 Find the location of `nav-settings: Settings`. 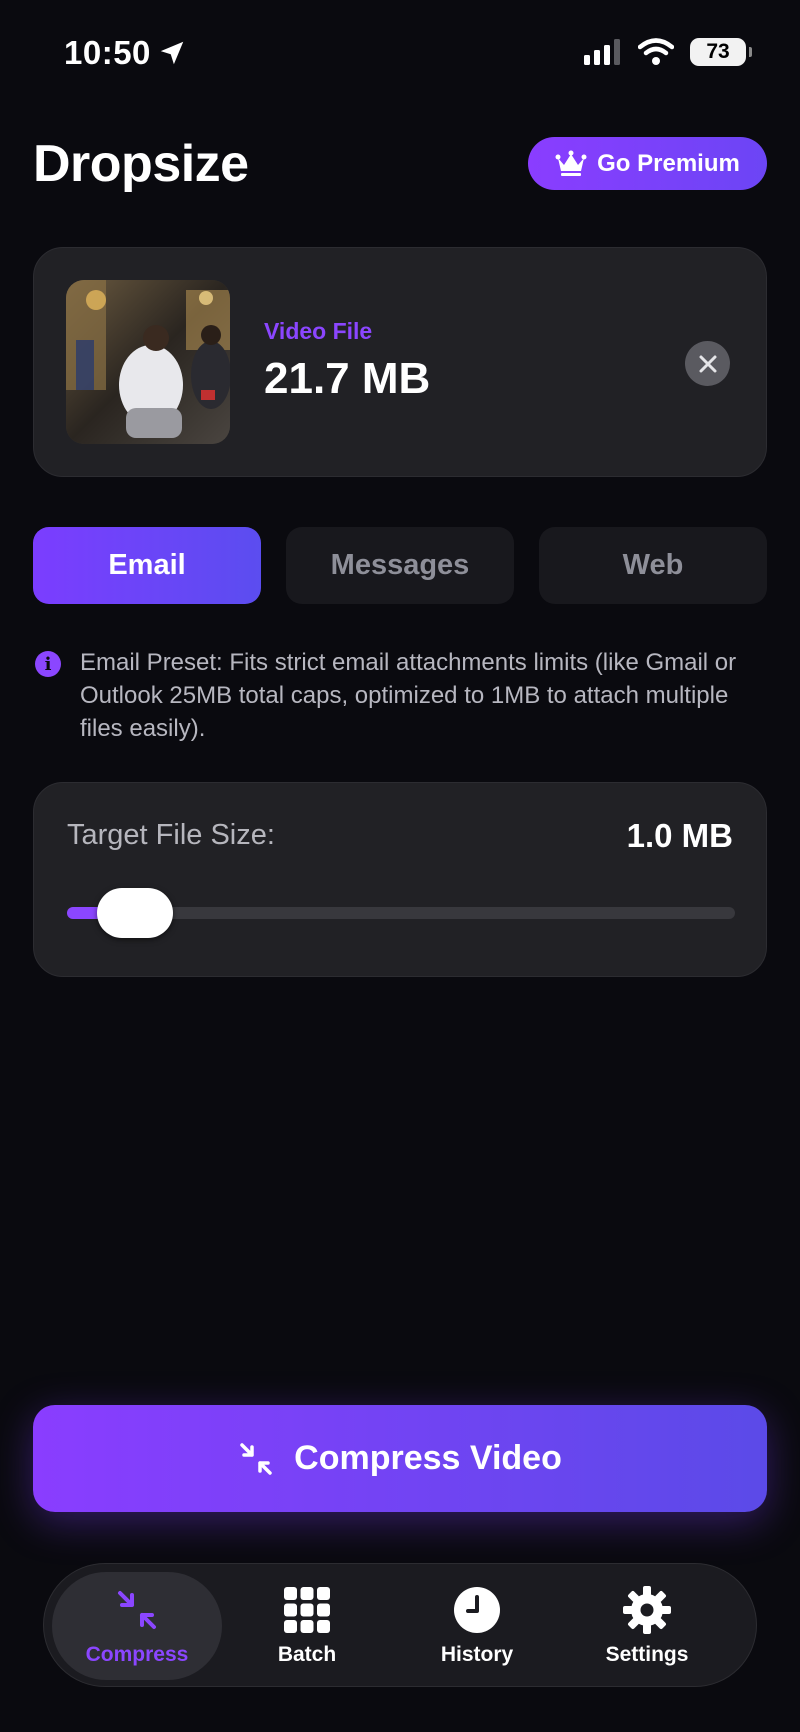

nav-settings: Settings is located at coordinates (647, 1626).